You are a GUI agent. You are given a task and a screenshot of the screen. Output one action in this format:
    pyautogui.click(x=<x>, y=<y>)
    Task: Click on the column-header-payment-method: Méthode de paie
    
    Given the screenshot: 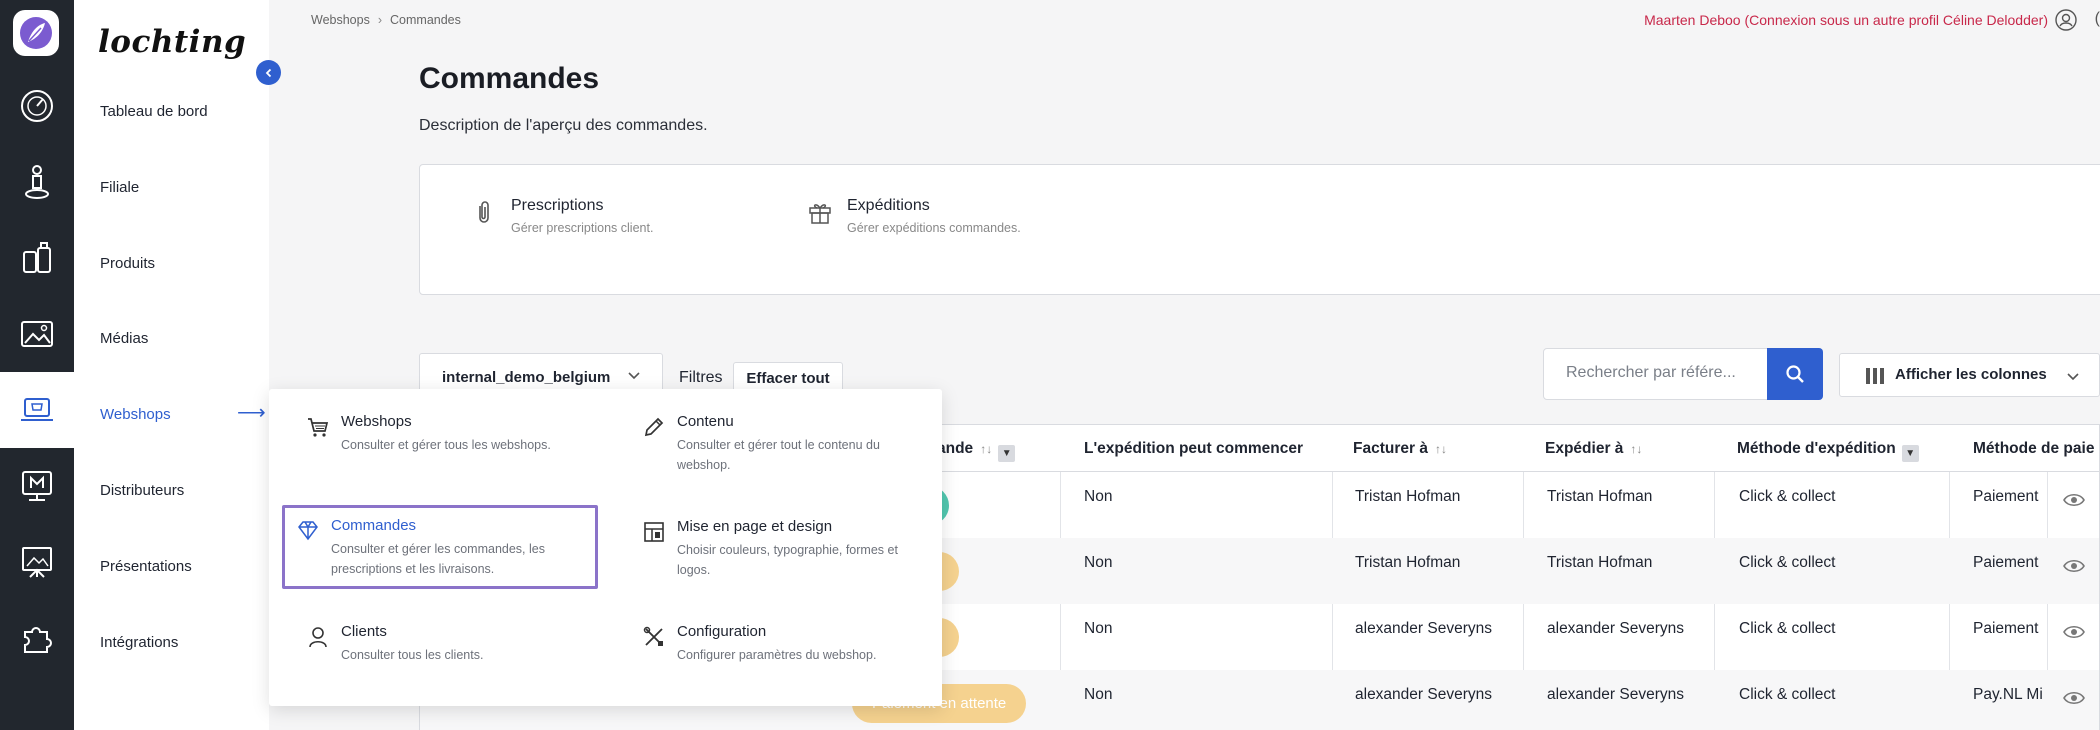 What is the action you would take?
    pyautogui.click(x=2033, y=449)
    